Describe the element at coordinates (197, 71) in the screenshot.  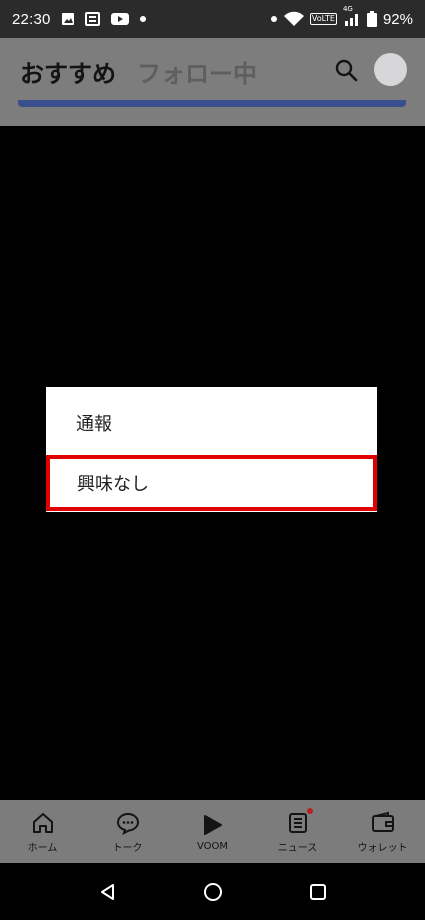
I see `tab-following: フォロー中` at that location.